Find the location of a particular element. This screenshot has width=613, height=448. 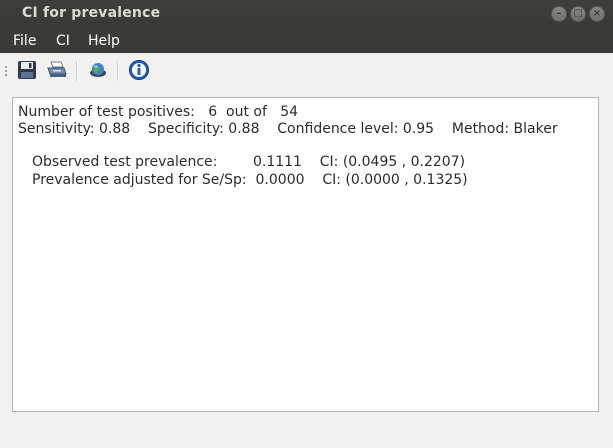

window-controls: – □ × is located at coordinates (578, 14).